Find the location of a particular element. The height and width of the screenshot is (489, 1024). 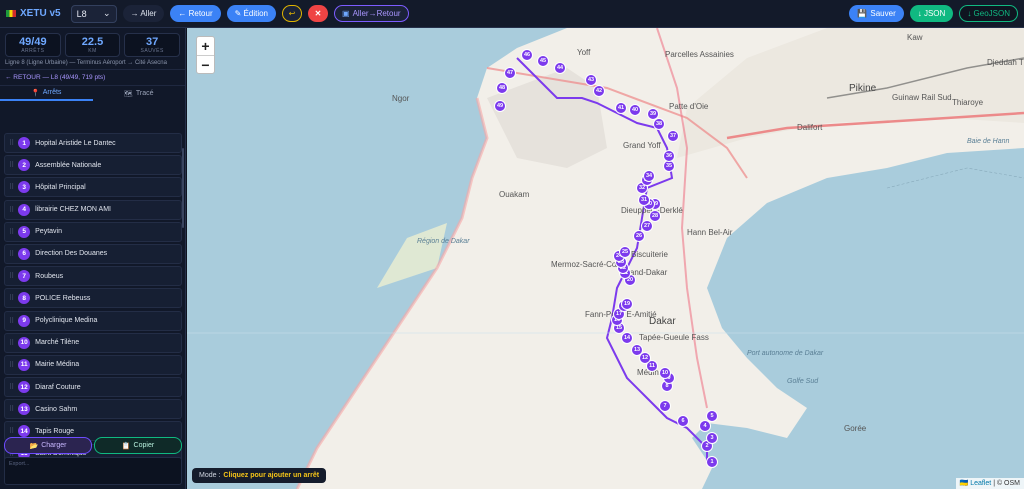

stop-item: ⠿ 11 Mairie Médina is located at coordinates (93, 364).